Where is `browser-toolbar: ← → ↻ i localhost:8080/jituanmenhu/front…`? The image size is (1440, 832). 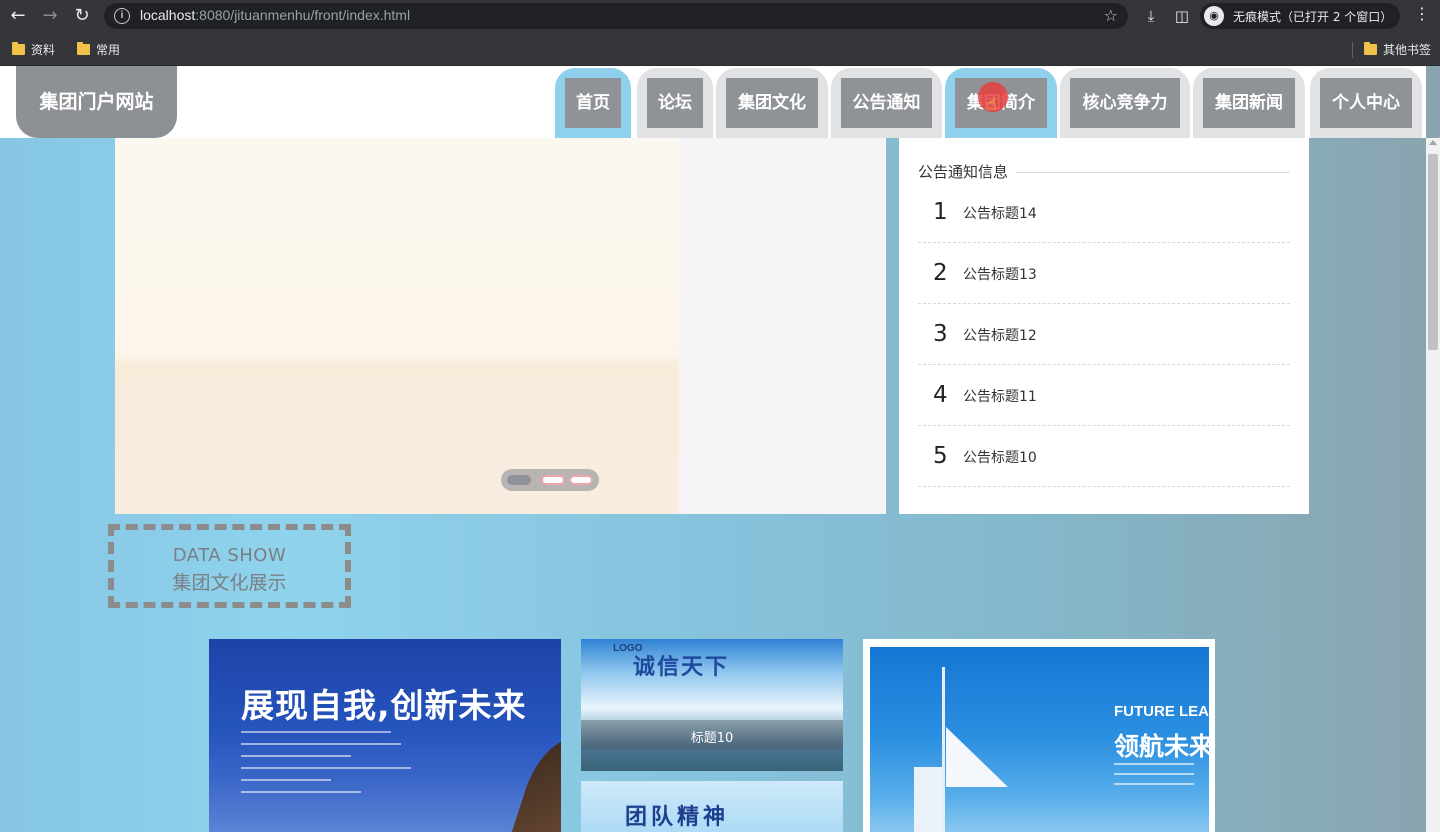
browser-toolbar: ← → ↻ i localhost:8080/jituanmenhu/front… is located at coordinates (720, 16).